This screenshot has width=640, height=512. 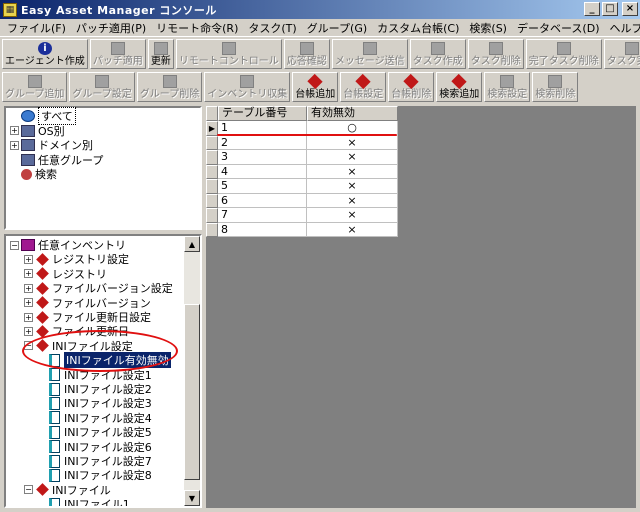 I want to click on tree-node: + ドメイン別, so click(x=51, y=145).